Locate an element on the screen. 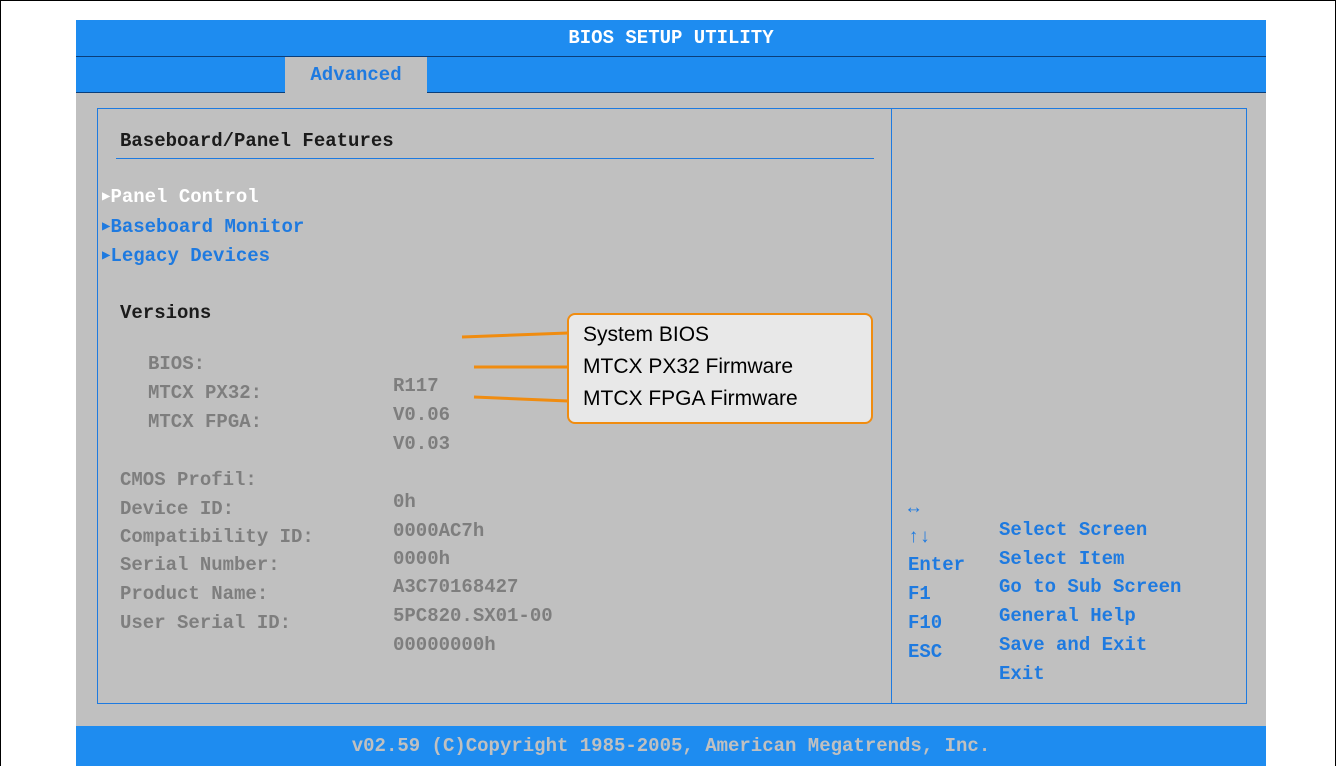  info-value: 00000000h is located at coordinates (444, 645).